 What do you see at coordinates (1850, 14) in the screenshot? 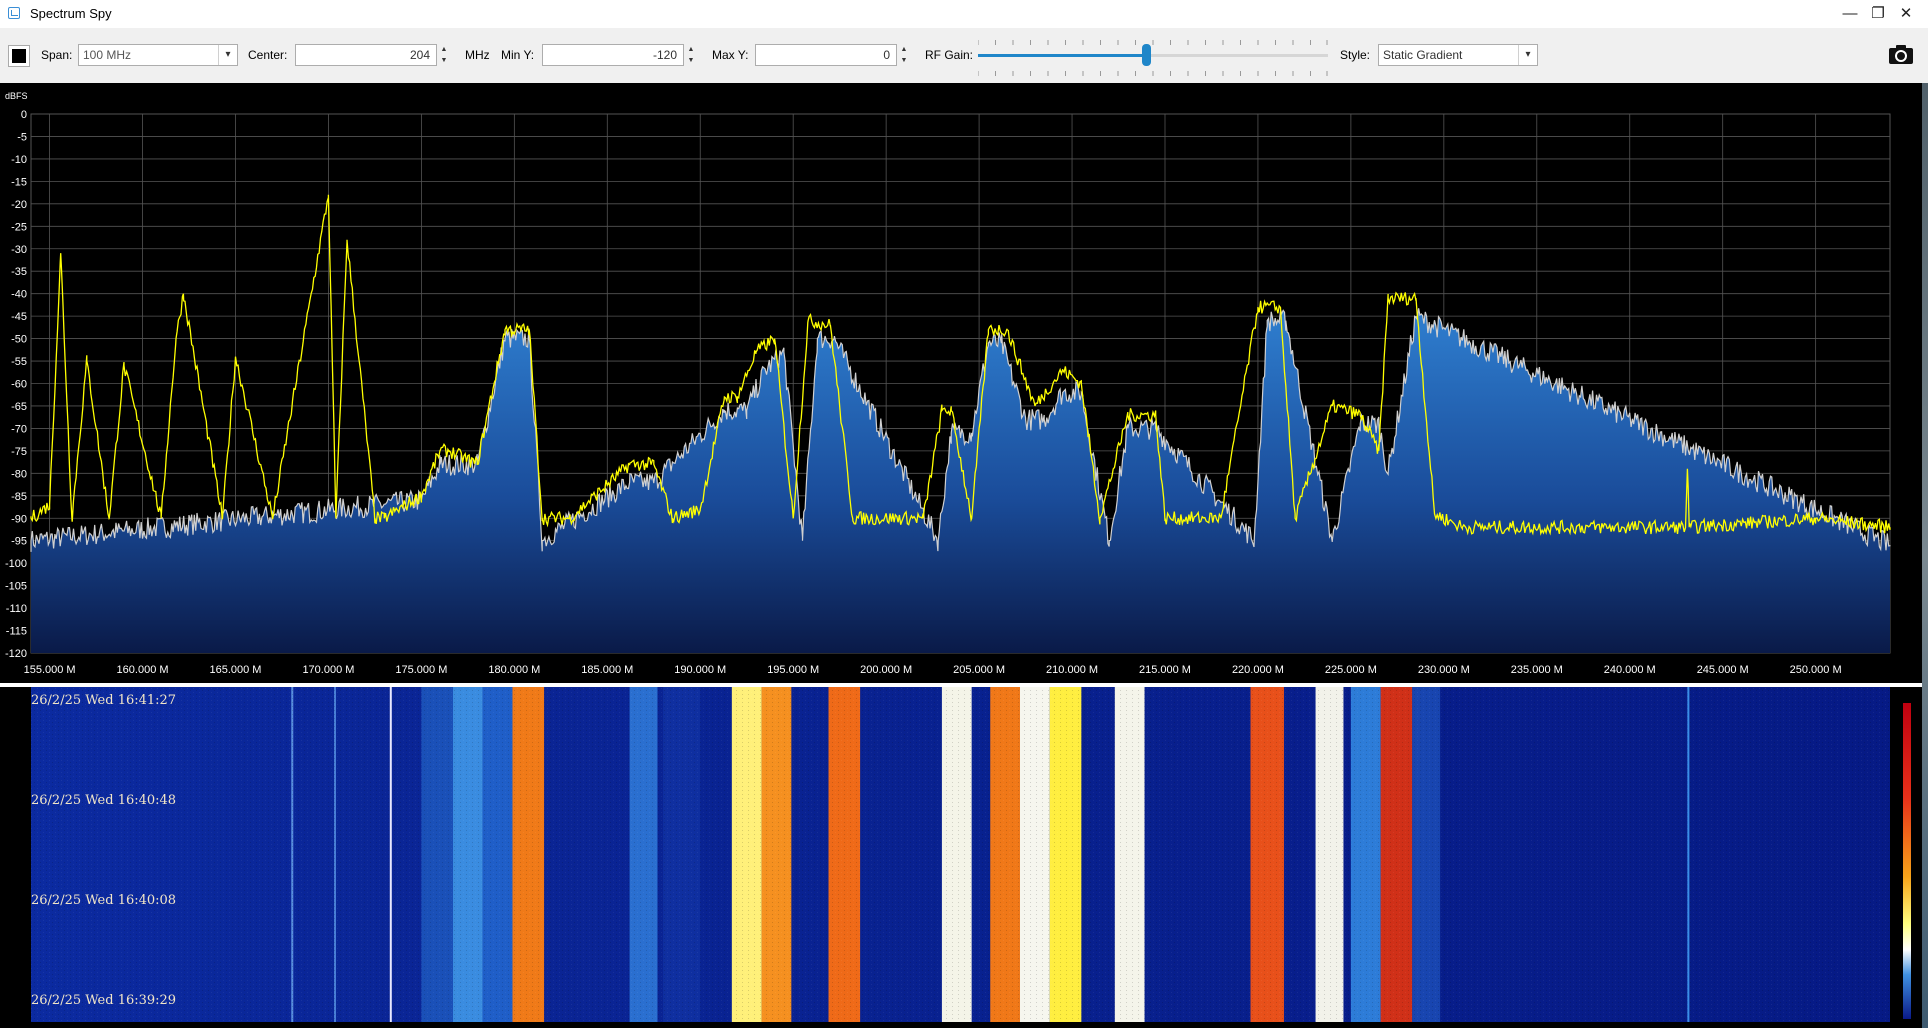
I see `minimize-button: —` at bounding box center [1850, 14].